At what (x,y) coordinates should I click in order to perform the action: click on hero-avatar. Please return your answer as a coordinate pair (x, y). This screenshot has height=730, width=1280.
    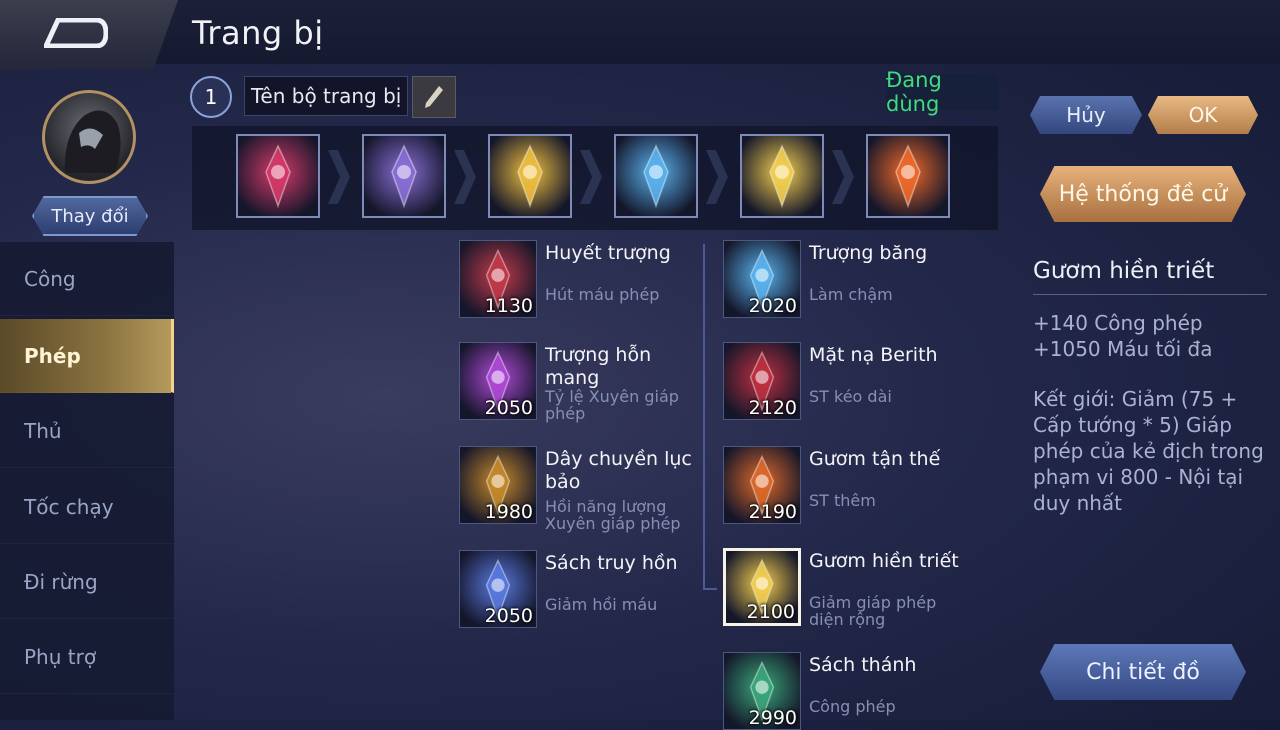
    Looking at the image, I should click on (89, 137).